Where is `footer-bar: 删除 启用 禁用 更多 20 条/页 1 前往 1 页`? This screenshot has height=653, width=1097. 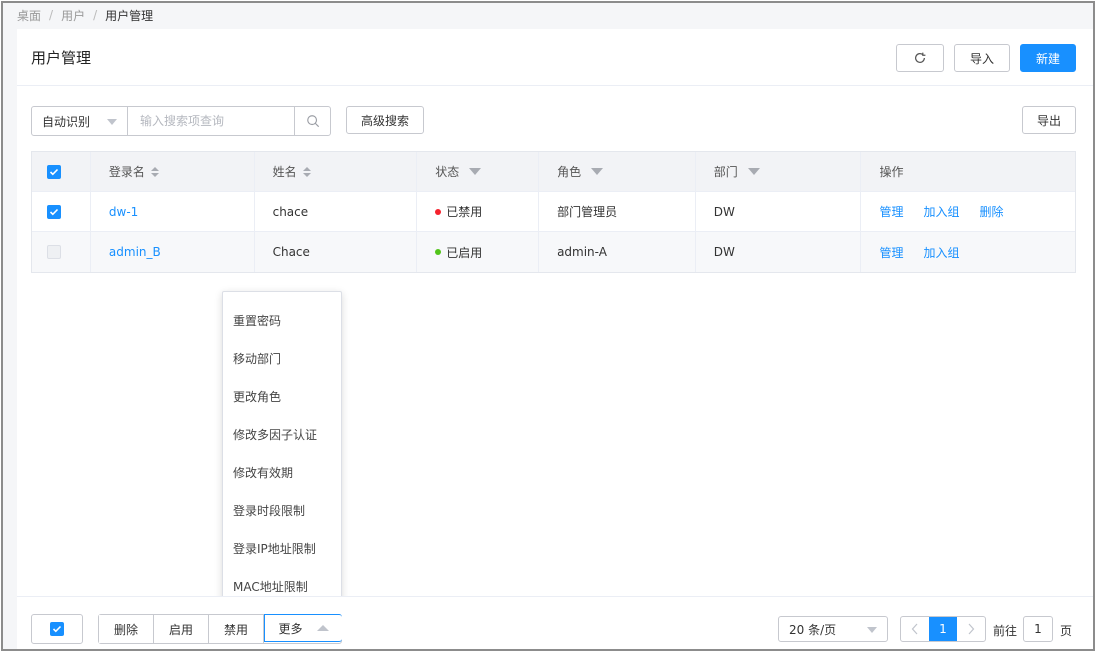 footer-bar: 删除 启用 禁用 更多 20 条/页 1 前往 1 页 is located at coordinates (555, 622).